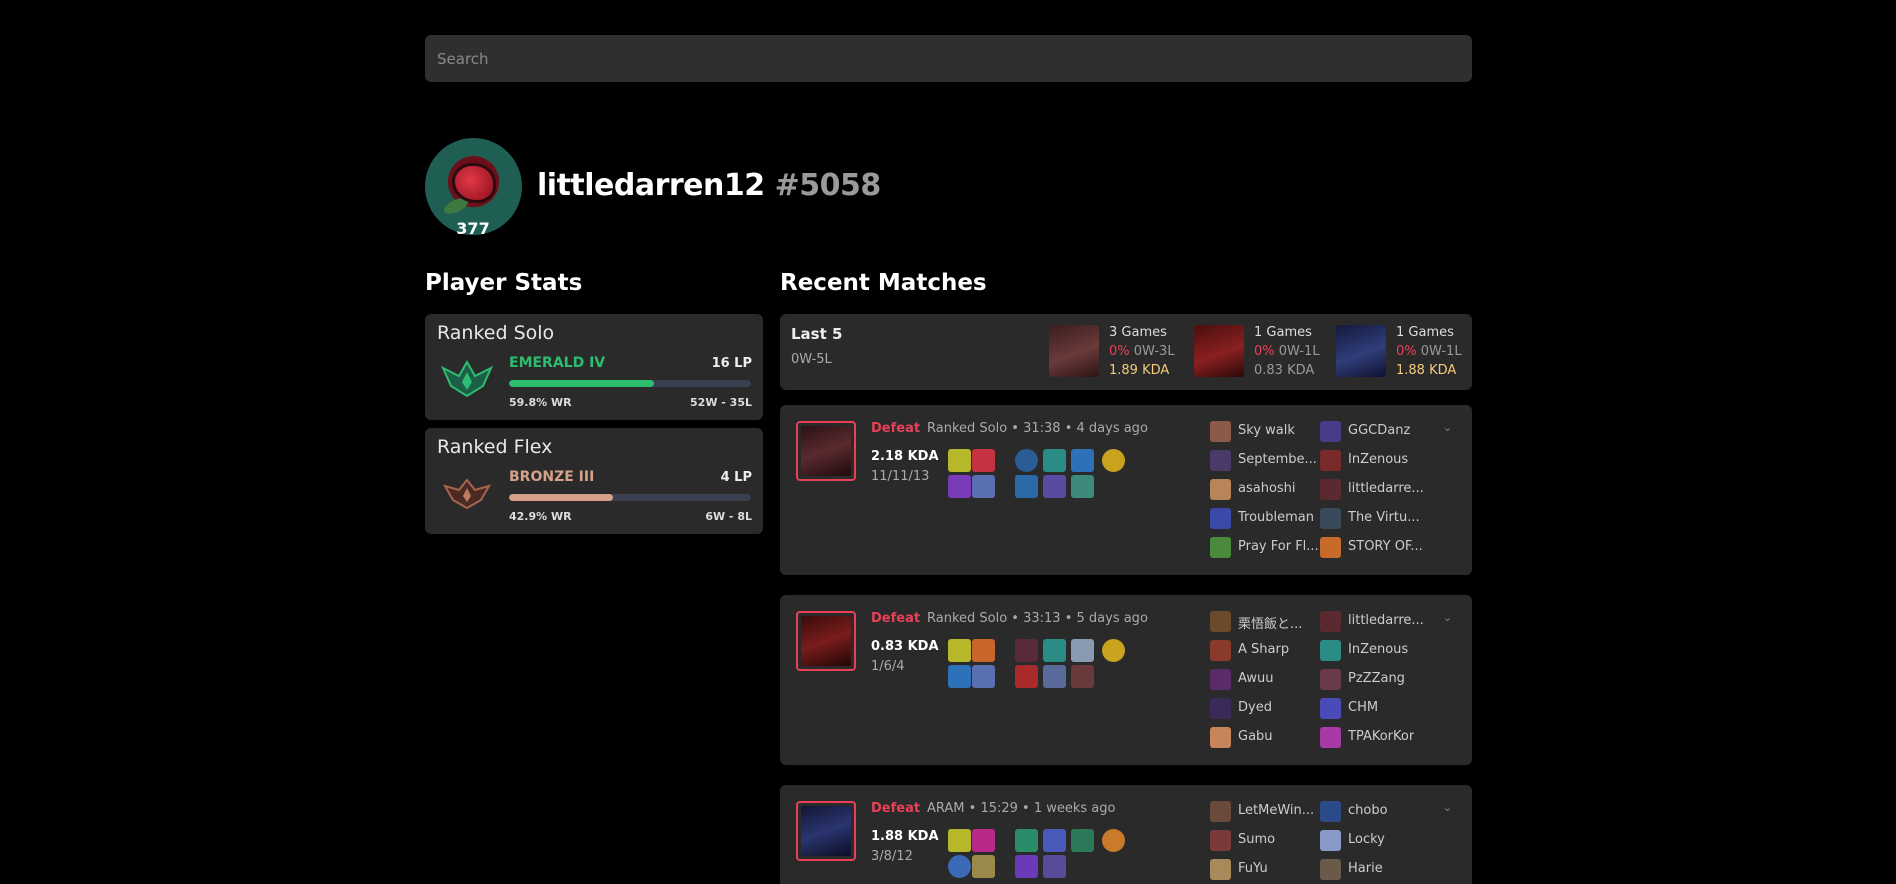 The image size is (1896, 884). Describe the element at coordinates (467, 494) in the screenshot. I see `bronze-emblem-icon` at that location.